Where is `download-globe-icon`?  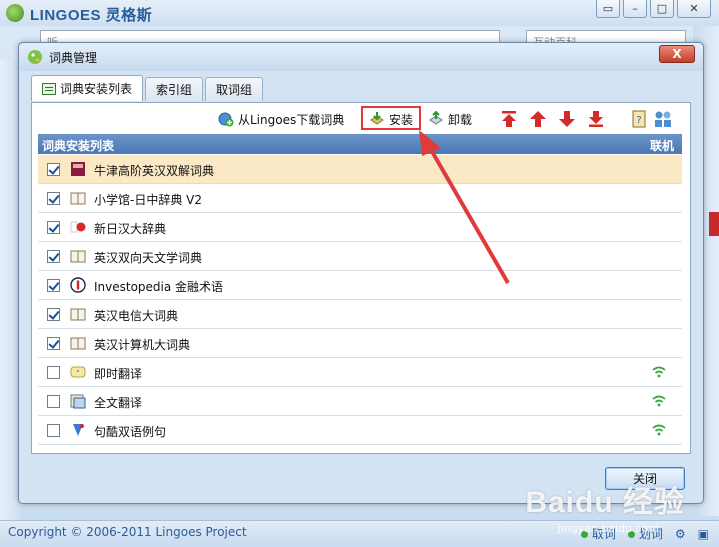 download-globe-icon is located at coordinates (226, 119).